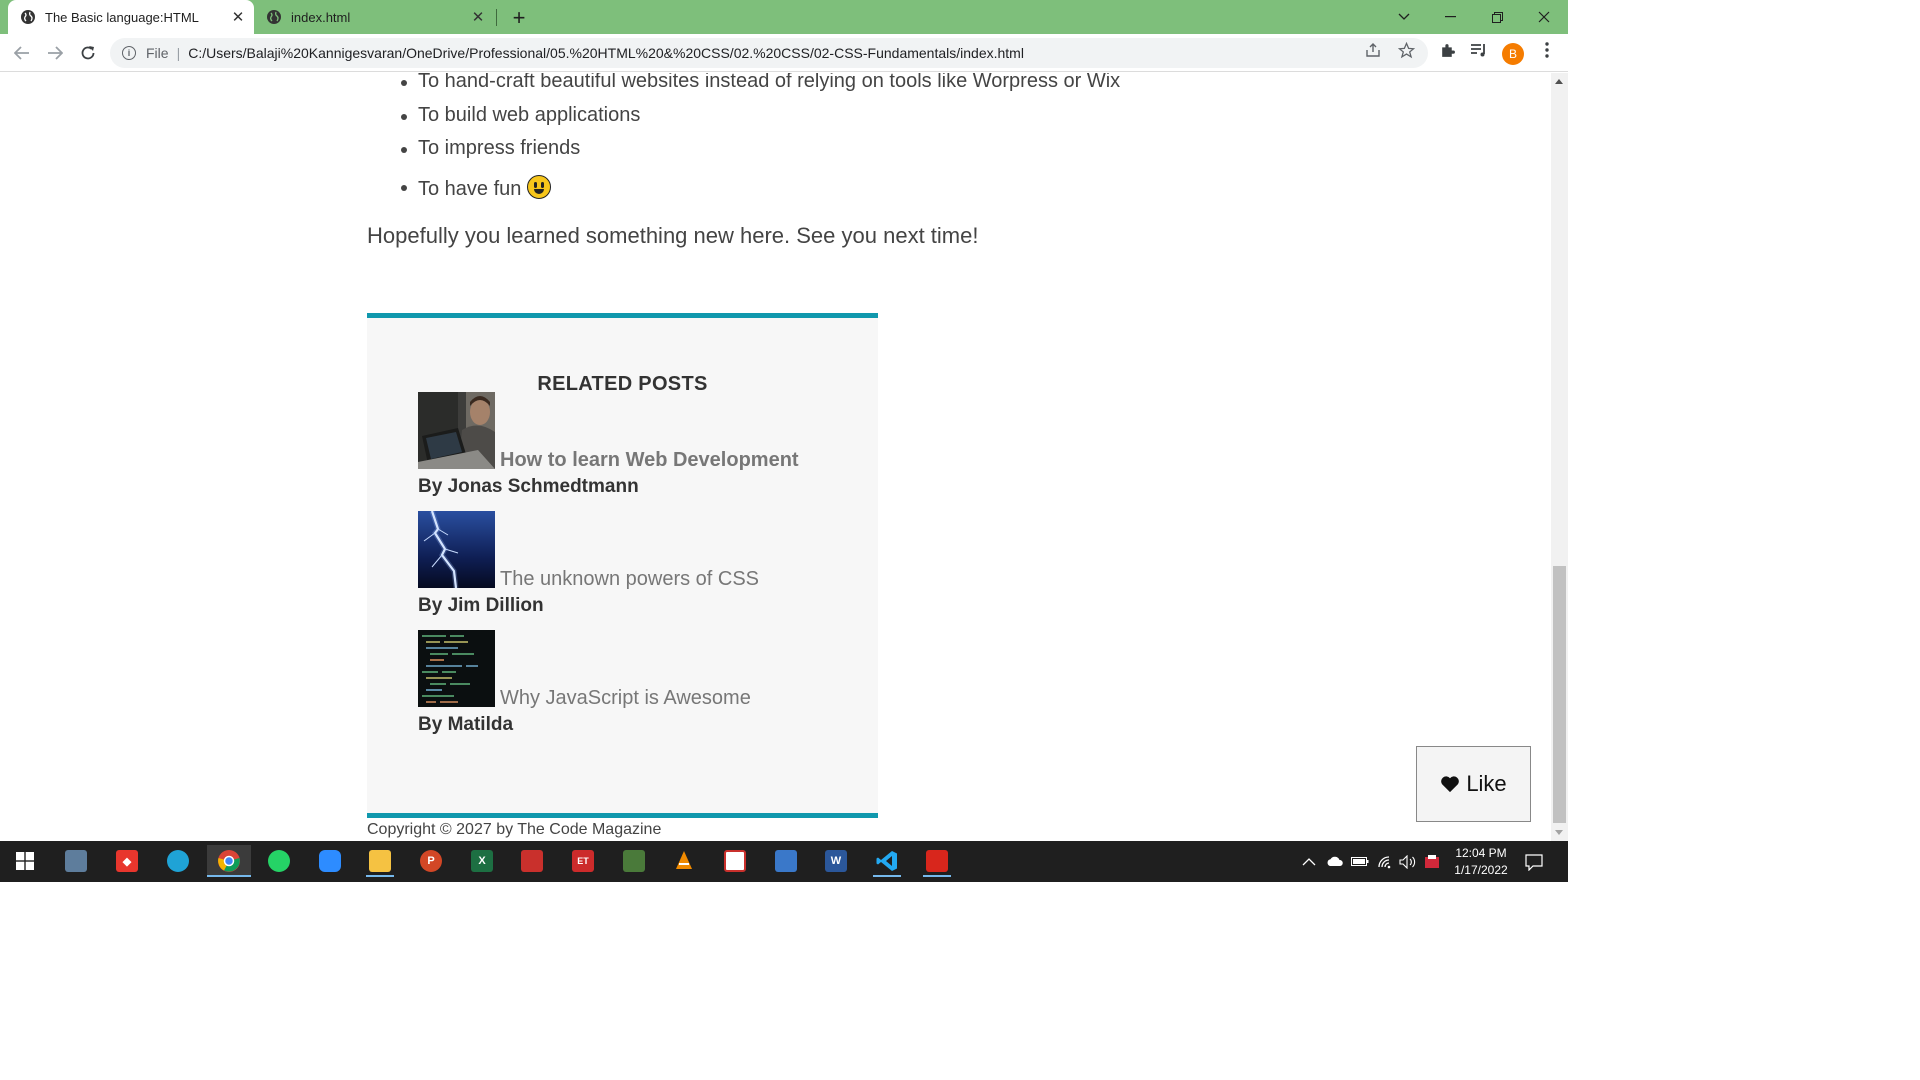 Image resolution: width=1920 pixels, height=1080 pixels. What do you see at coordinates (1447, 50) in the screenshot?
I see `extensions-puzzle-icon` at bounding box center [1447, 50].